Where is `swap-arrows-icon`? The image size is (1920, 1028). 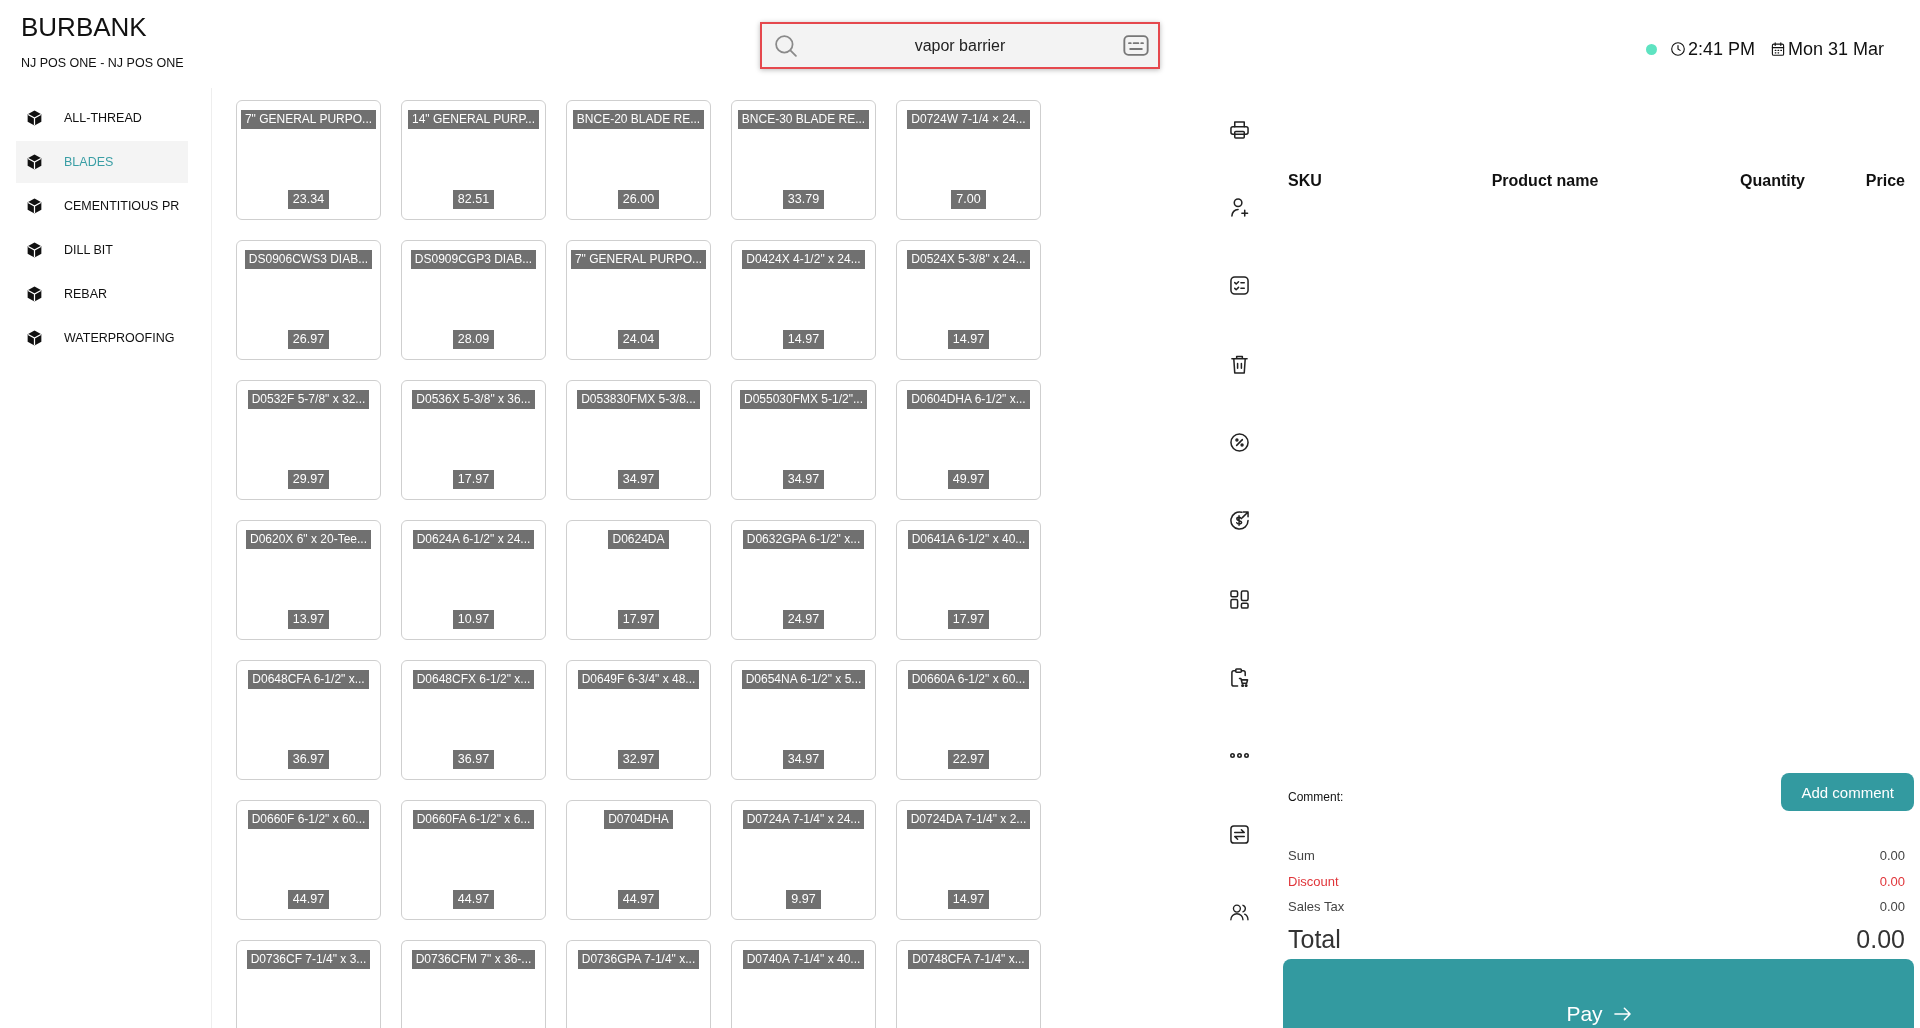
swap-arrows-icon is located at coordinates (1239, 834).